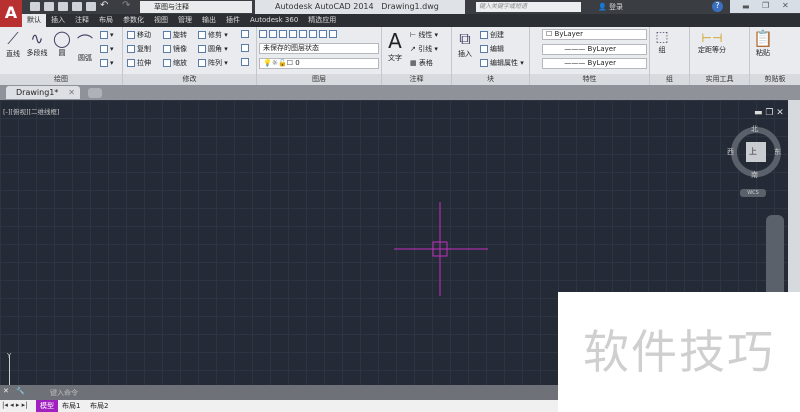 This screenshot has width=800, height=412. What do you see at coordinates (424, 35) in the screenshot?
I see `linear-dimension-button: ⊢ 线性 ▾` at bounding box center [424, 35].